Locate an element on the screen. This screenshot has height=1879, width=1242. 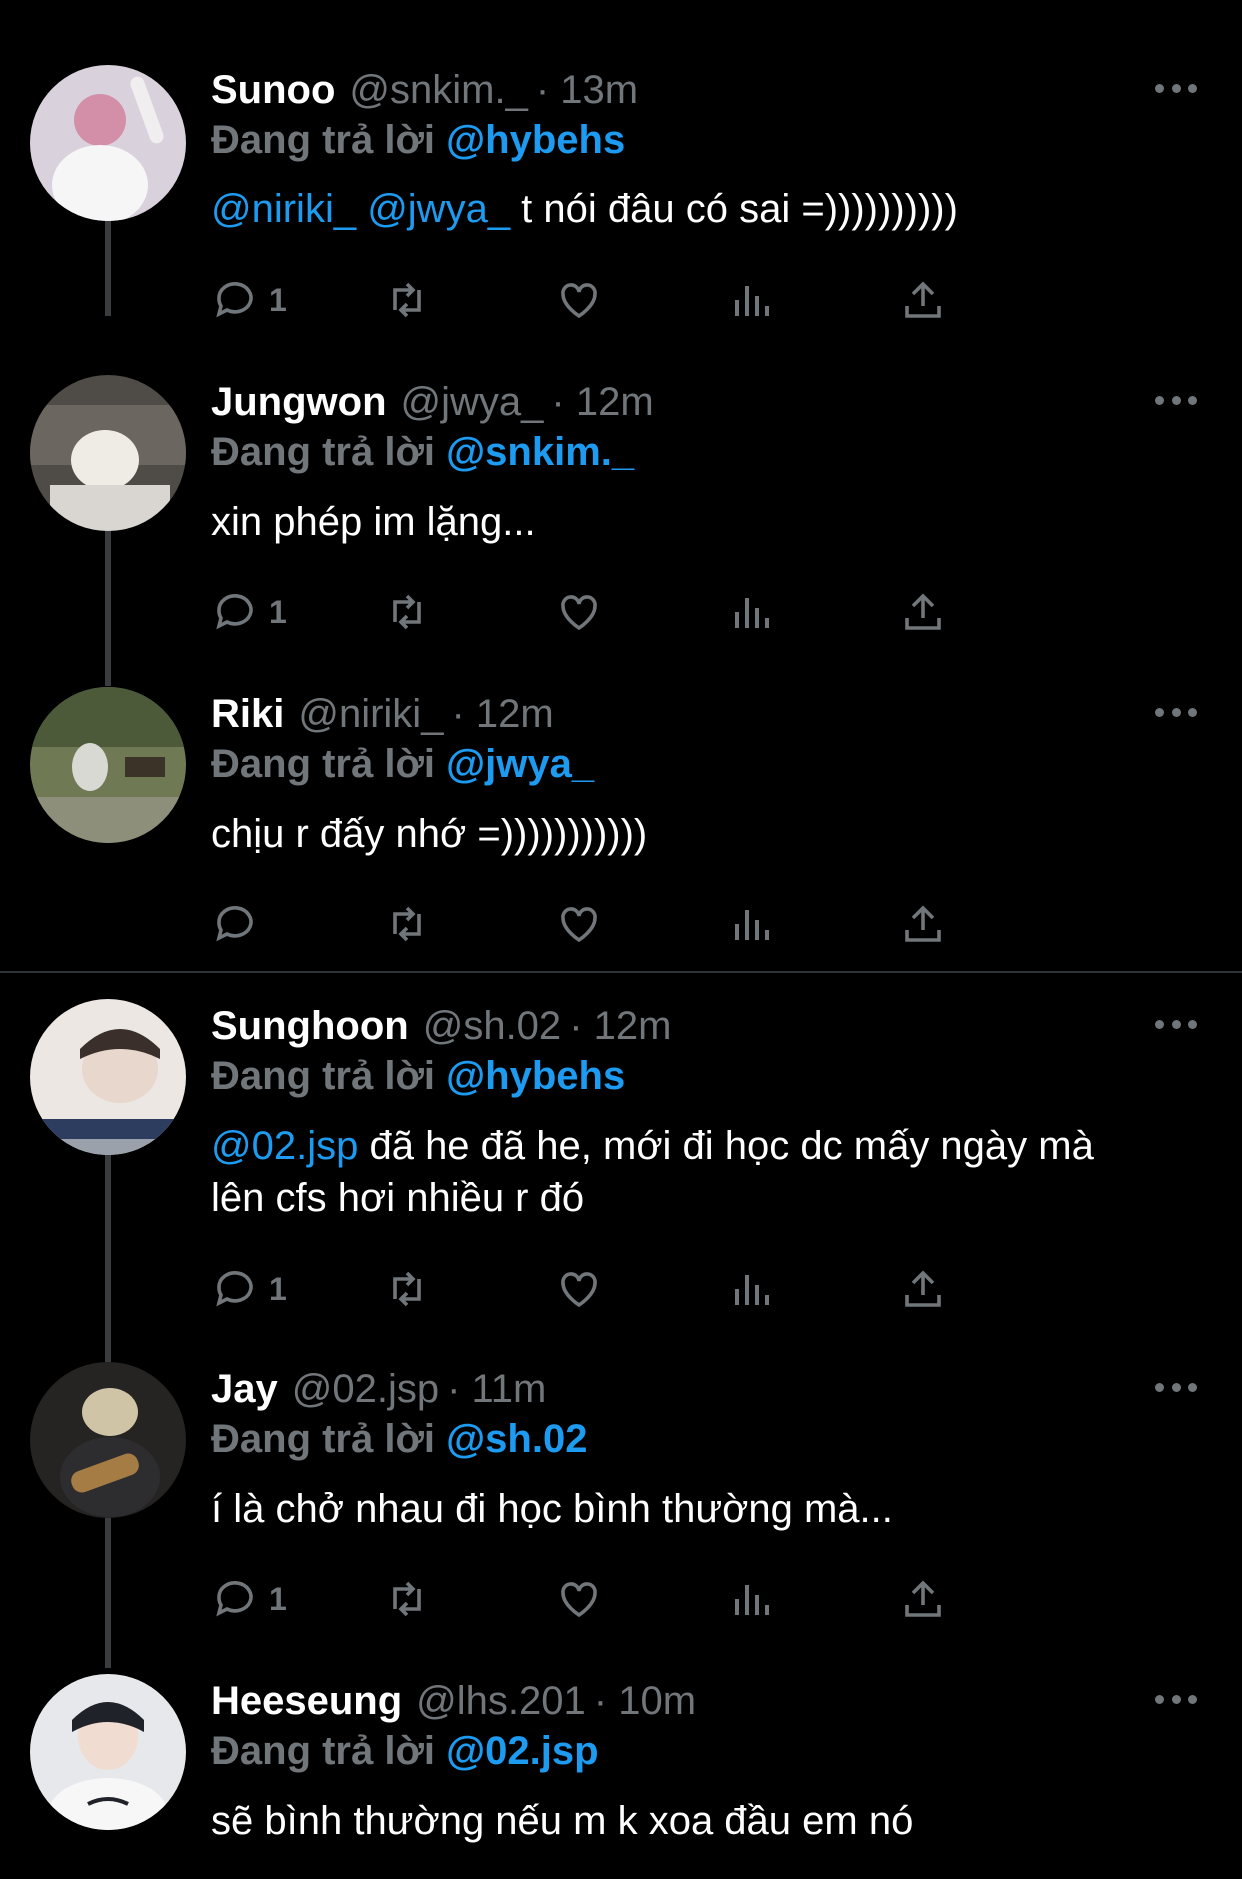
display-name: Heeseung is located at coordinates (306, 1701).